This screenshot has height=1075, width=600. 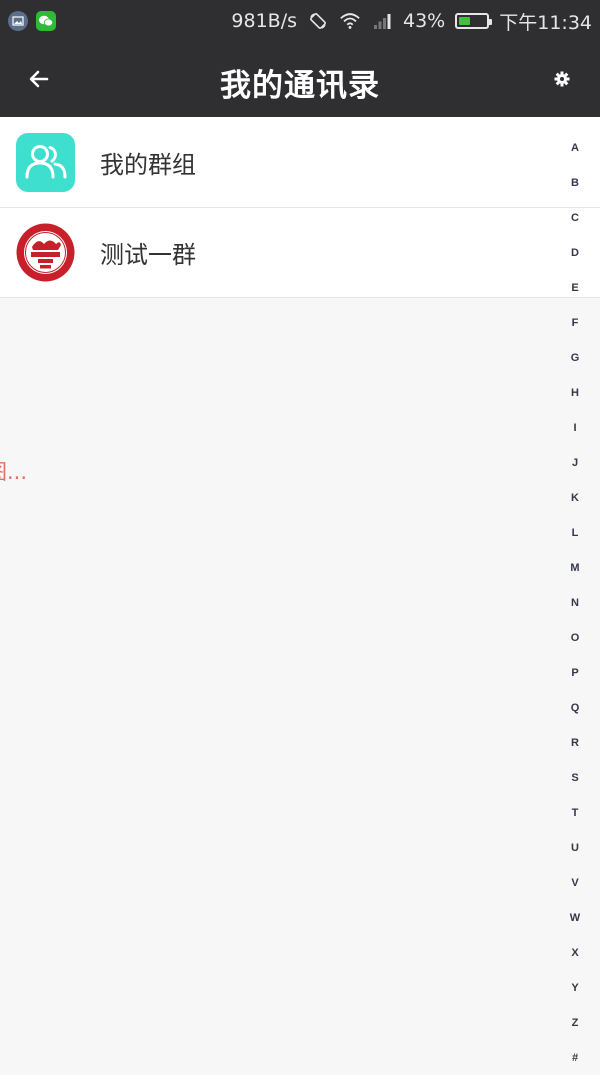 What do you see at coordinates (300, 21) in the screenshot?
I see `status-bar: 981B/s 43% 下午11:34` at bounding box center [300, 21].